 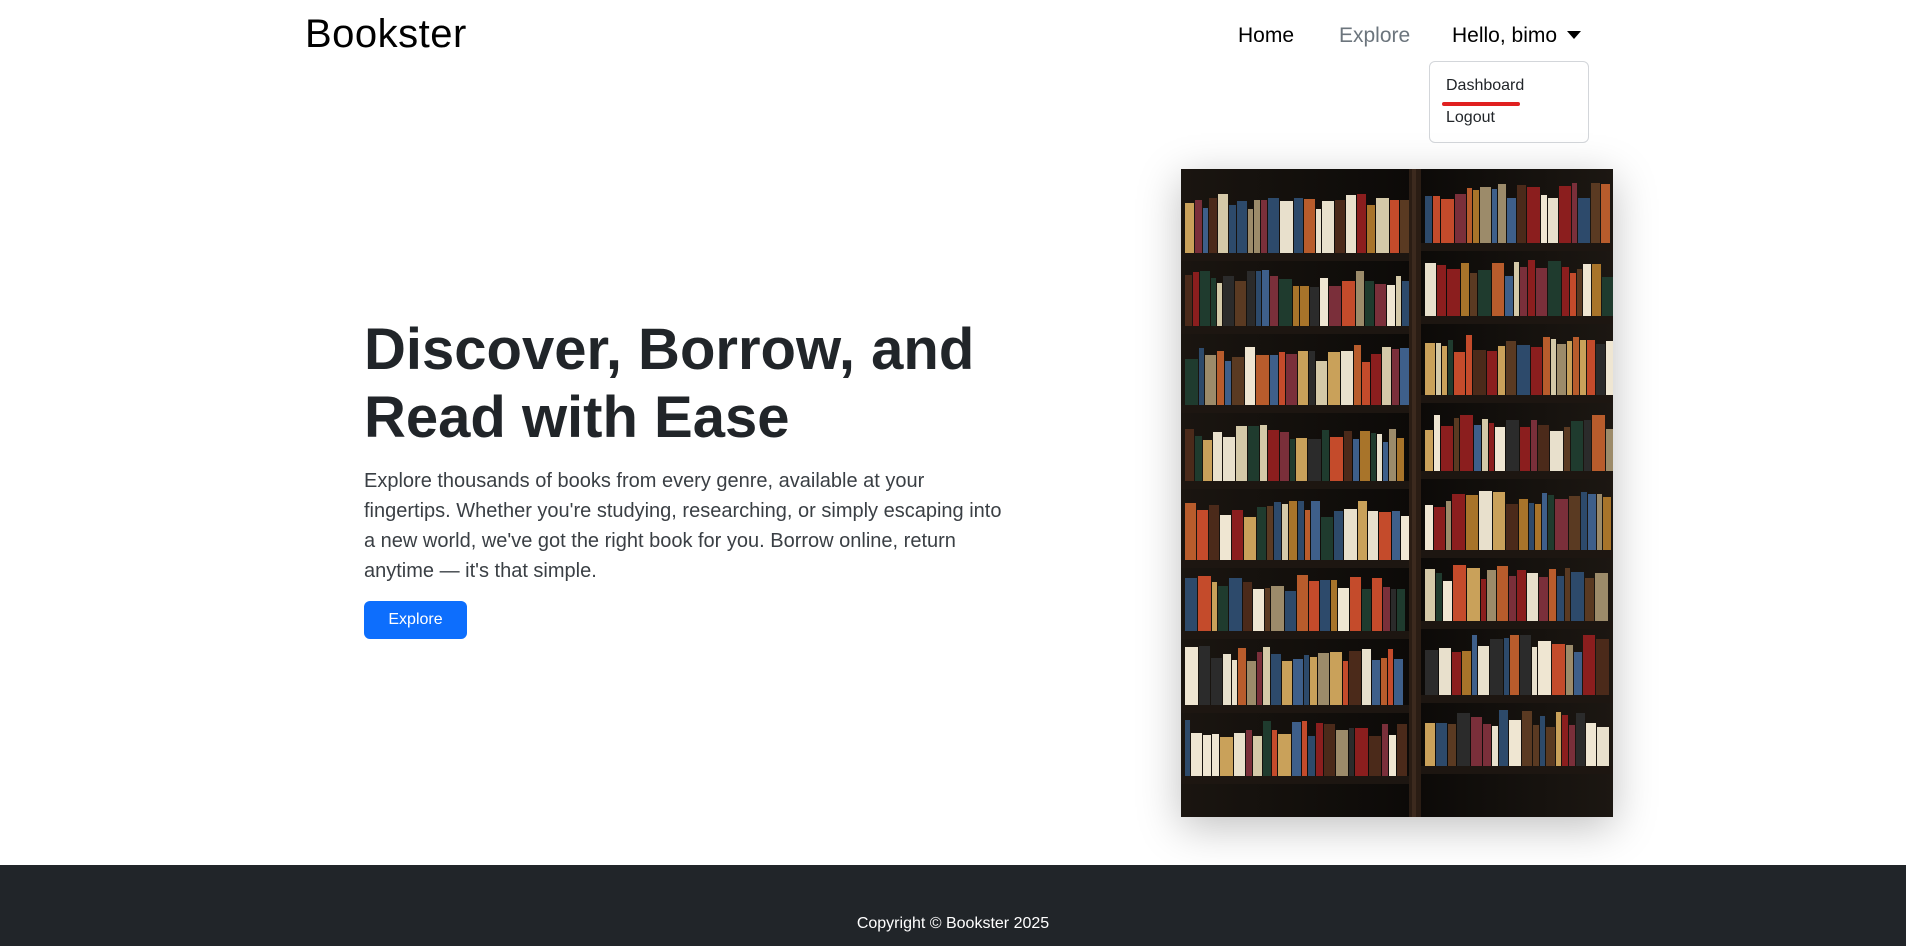 I want to click on caret-down-icon, so click(x=1574, y=35).